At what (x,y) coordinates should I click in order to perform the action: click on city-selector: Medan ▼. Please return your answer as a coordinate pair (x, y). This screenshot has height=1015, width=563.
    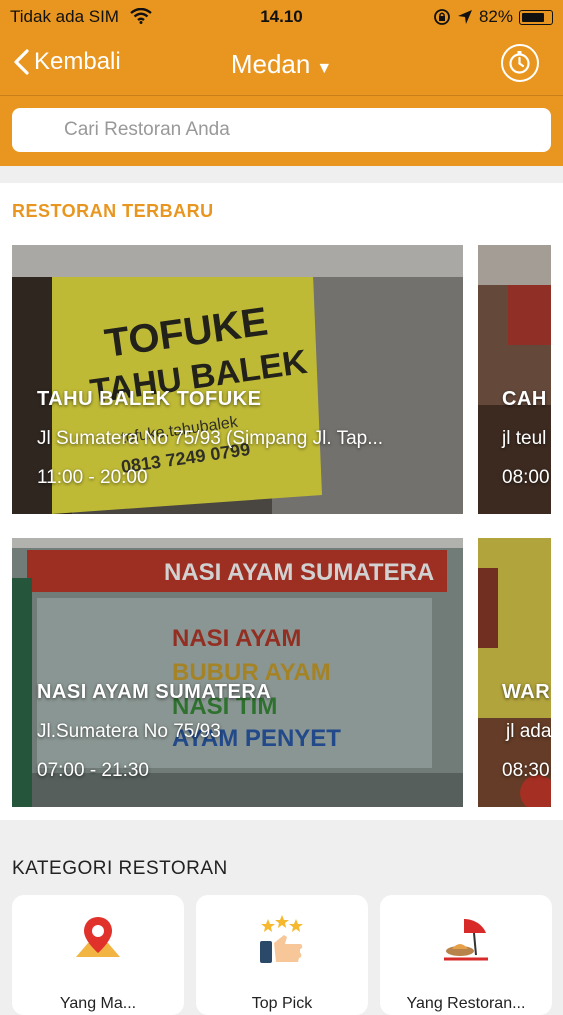
    Looking at the image, I should click on (281, 64).